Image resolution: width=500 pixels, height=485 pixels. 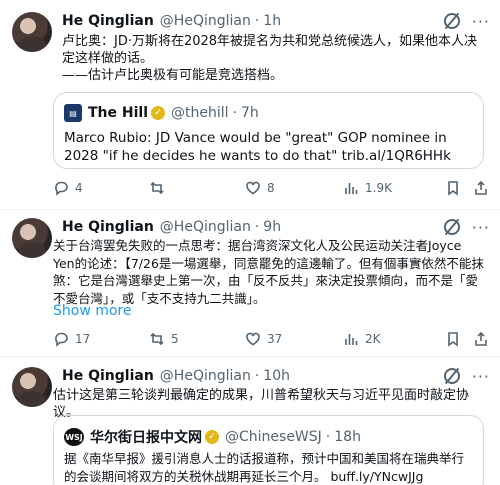 I want to click on the-hill-logo-icon: ▤, so click(x=73, y=113).